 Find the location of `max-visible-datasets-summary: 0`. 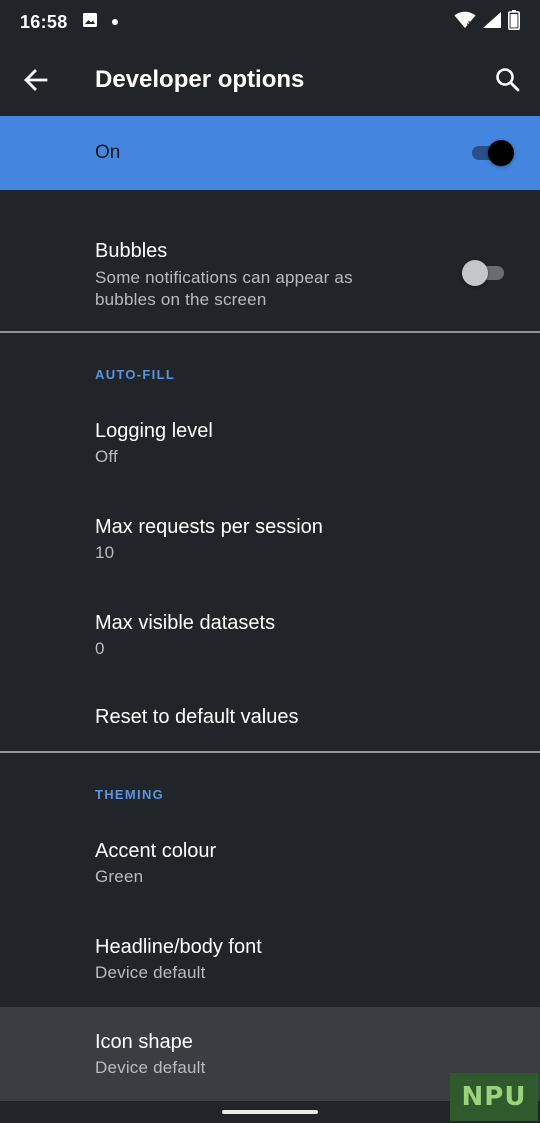

max-visible-datasets-summary: 0 is located at coordinates (100, 648).